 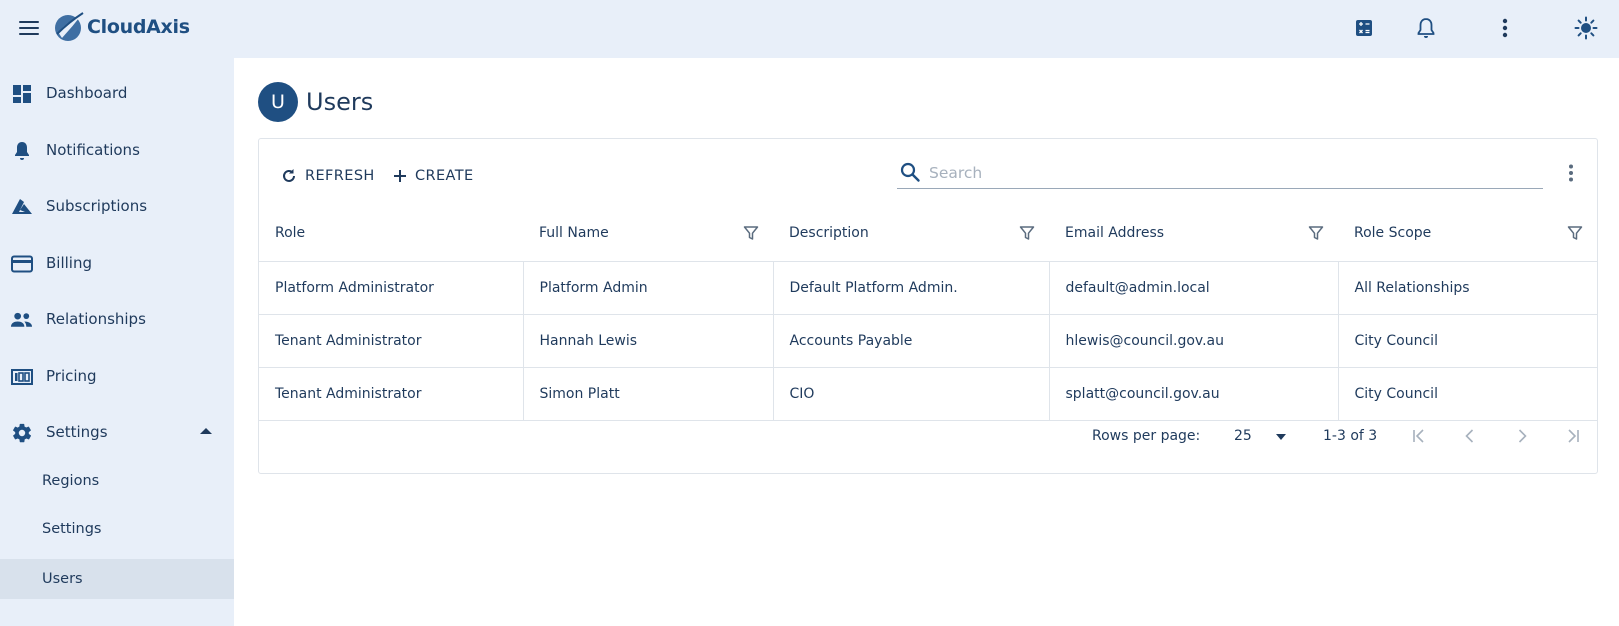 What do you see at coordinates (1419, 436) in the screenshot?
I see `first-page-icon` at bounding box center [1419, 436].